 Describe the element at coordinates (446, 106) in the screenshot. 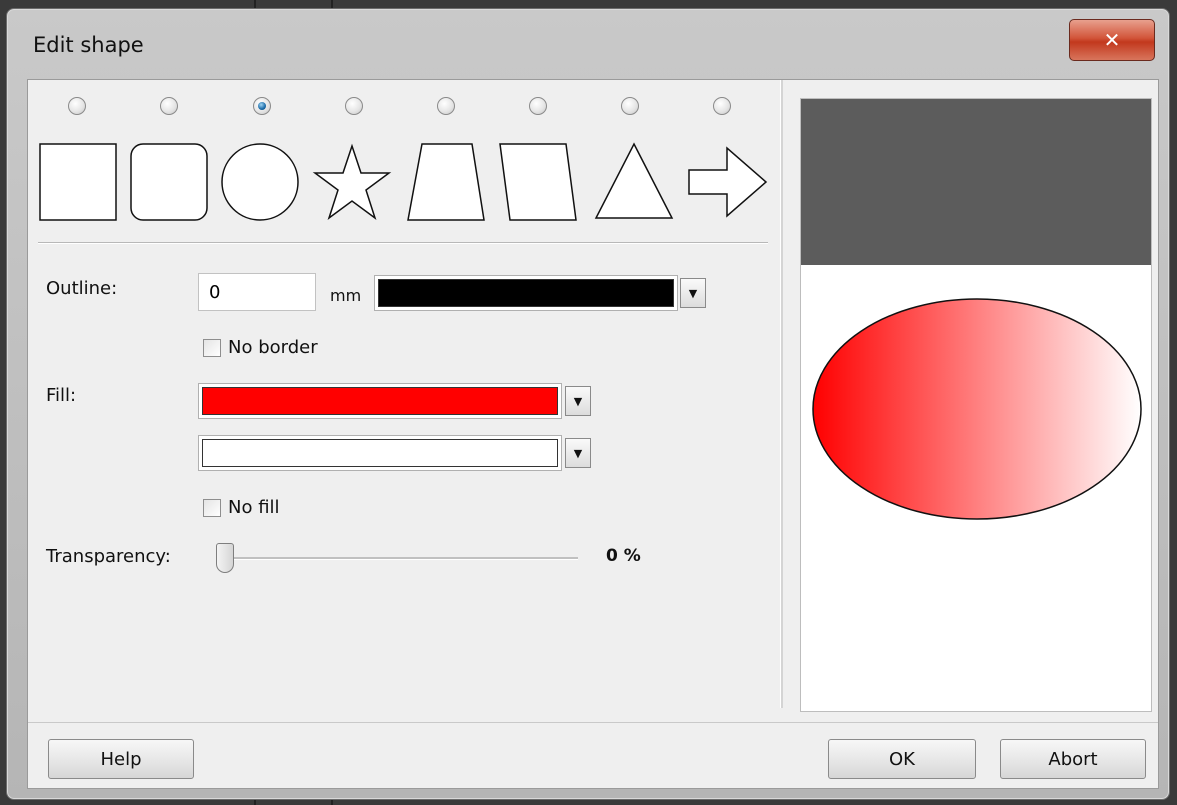

I see `shape-radio-trapezoid` at that location.